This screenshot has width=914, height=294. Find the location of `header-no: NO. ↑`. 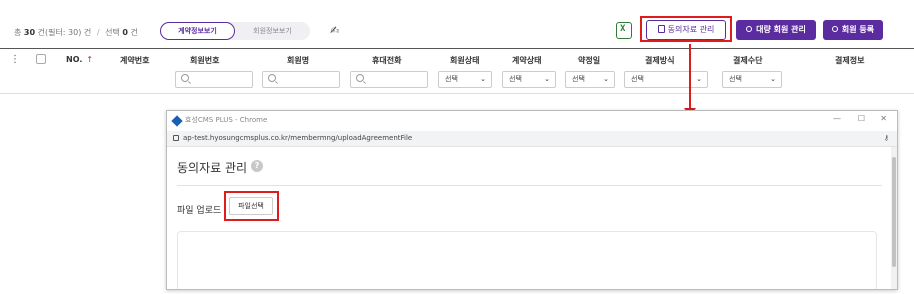

header-no: NO. ↑ is located at coordinates (79, 59).